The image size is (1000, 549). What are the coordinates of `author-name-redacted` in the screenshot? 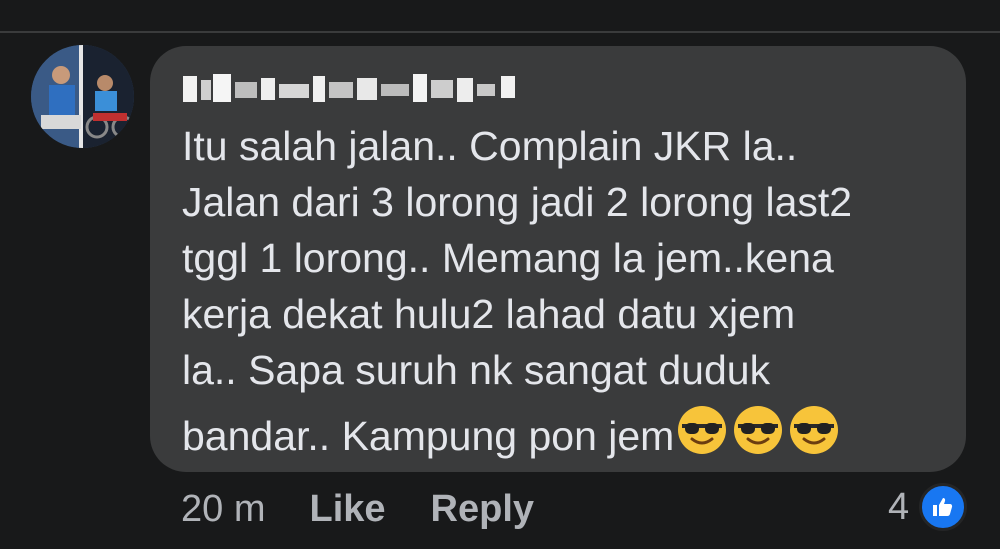 It's located at (358, 88).